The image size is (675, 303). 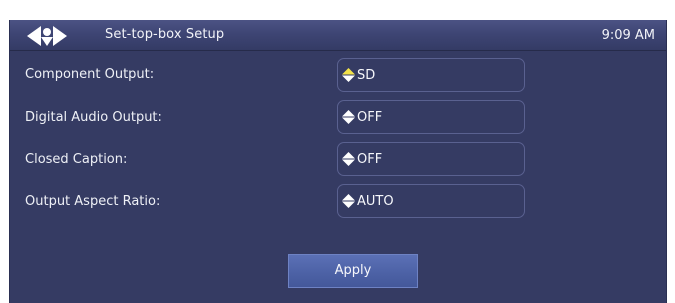 I want to click on component-output-select: SD, so click(x=431, y=75).